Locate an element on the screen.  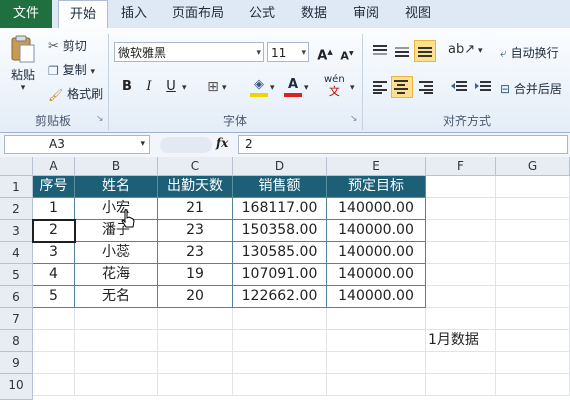
table-cell: 5 is located at coordinates (54, 297).